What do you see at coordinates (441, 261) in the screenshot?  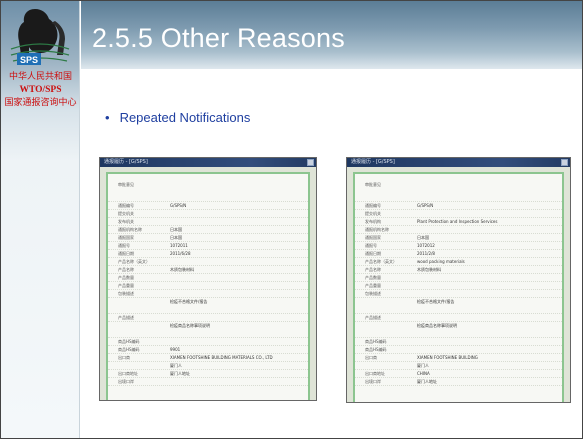 I see `form-row-value: wood packing materials` at bounding box center [441, 261].